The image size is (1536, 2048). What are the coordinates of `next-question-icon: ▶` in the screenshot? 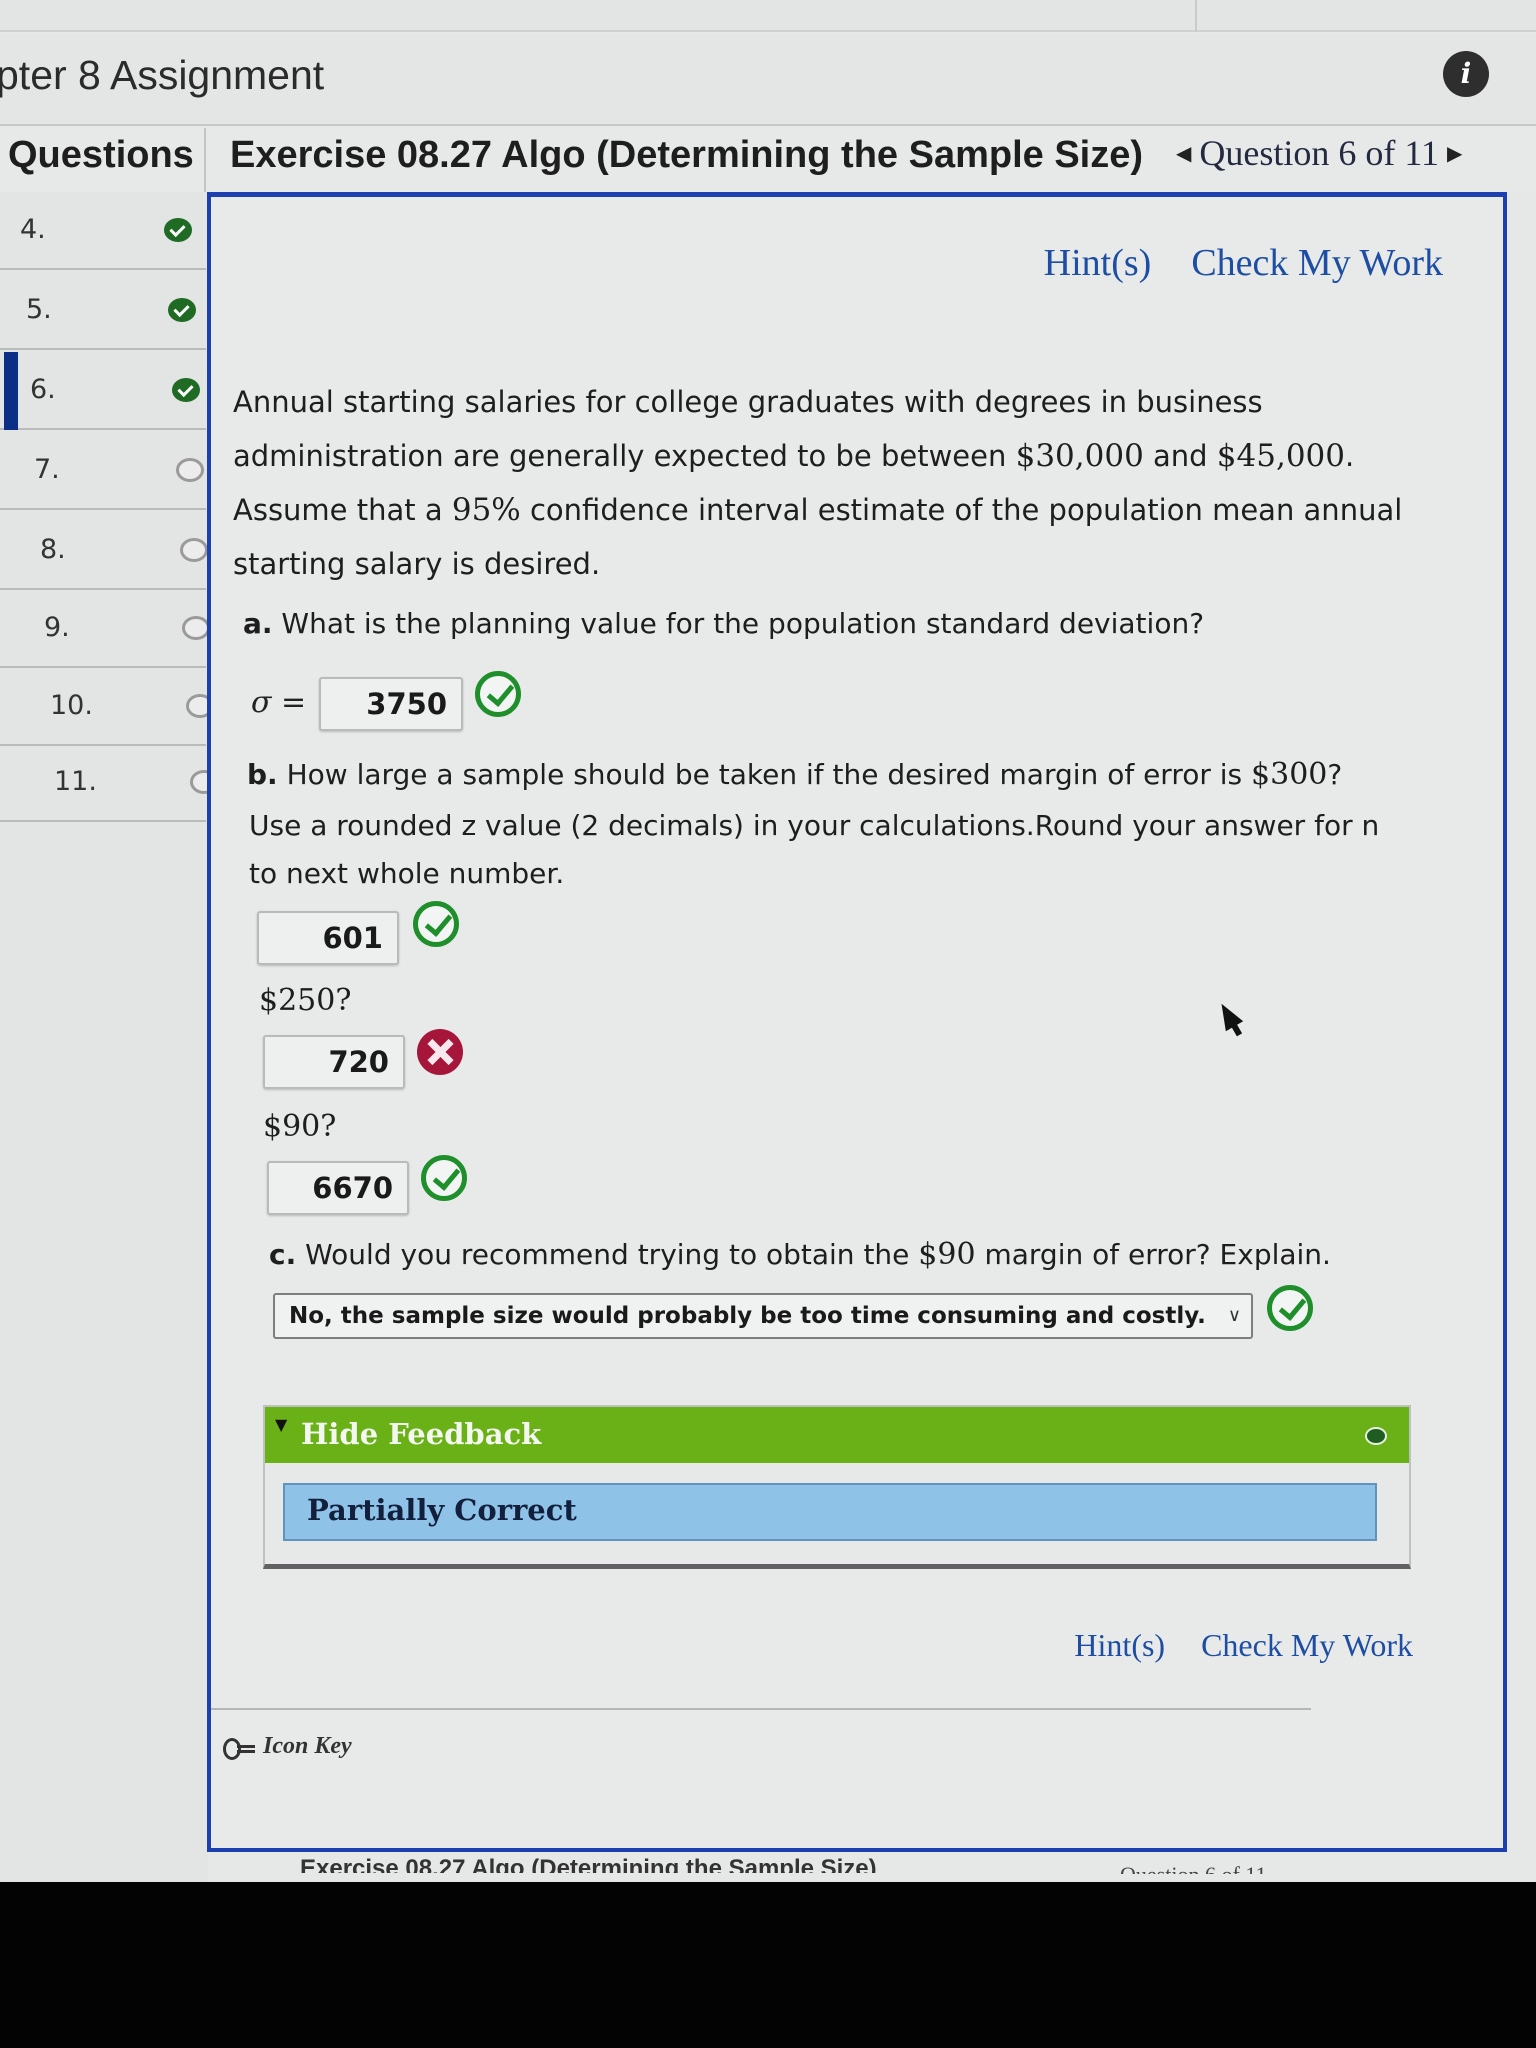 It's located at (1454, 153).